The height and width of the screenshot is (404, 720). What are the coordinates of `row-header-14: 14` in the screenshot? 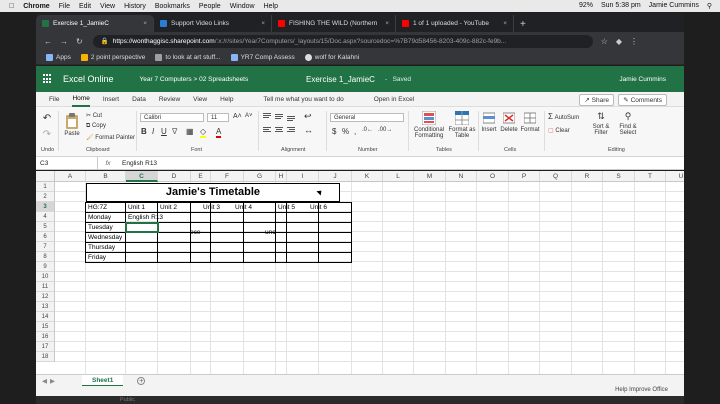 It's located at (45, 317).